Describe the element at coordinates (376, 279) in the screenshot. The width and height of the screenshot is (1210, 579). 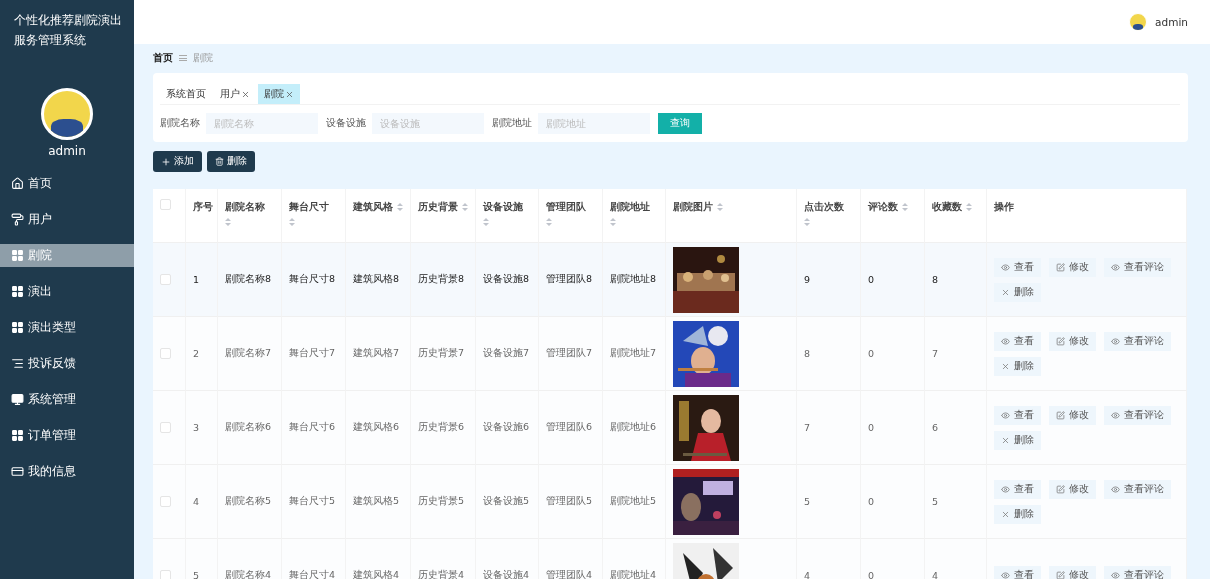
I see `table-cell: 建筑风格8` at that location.